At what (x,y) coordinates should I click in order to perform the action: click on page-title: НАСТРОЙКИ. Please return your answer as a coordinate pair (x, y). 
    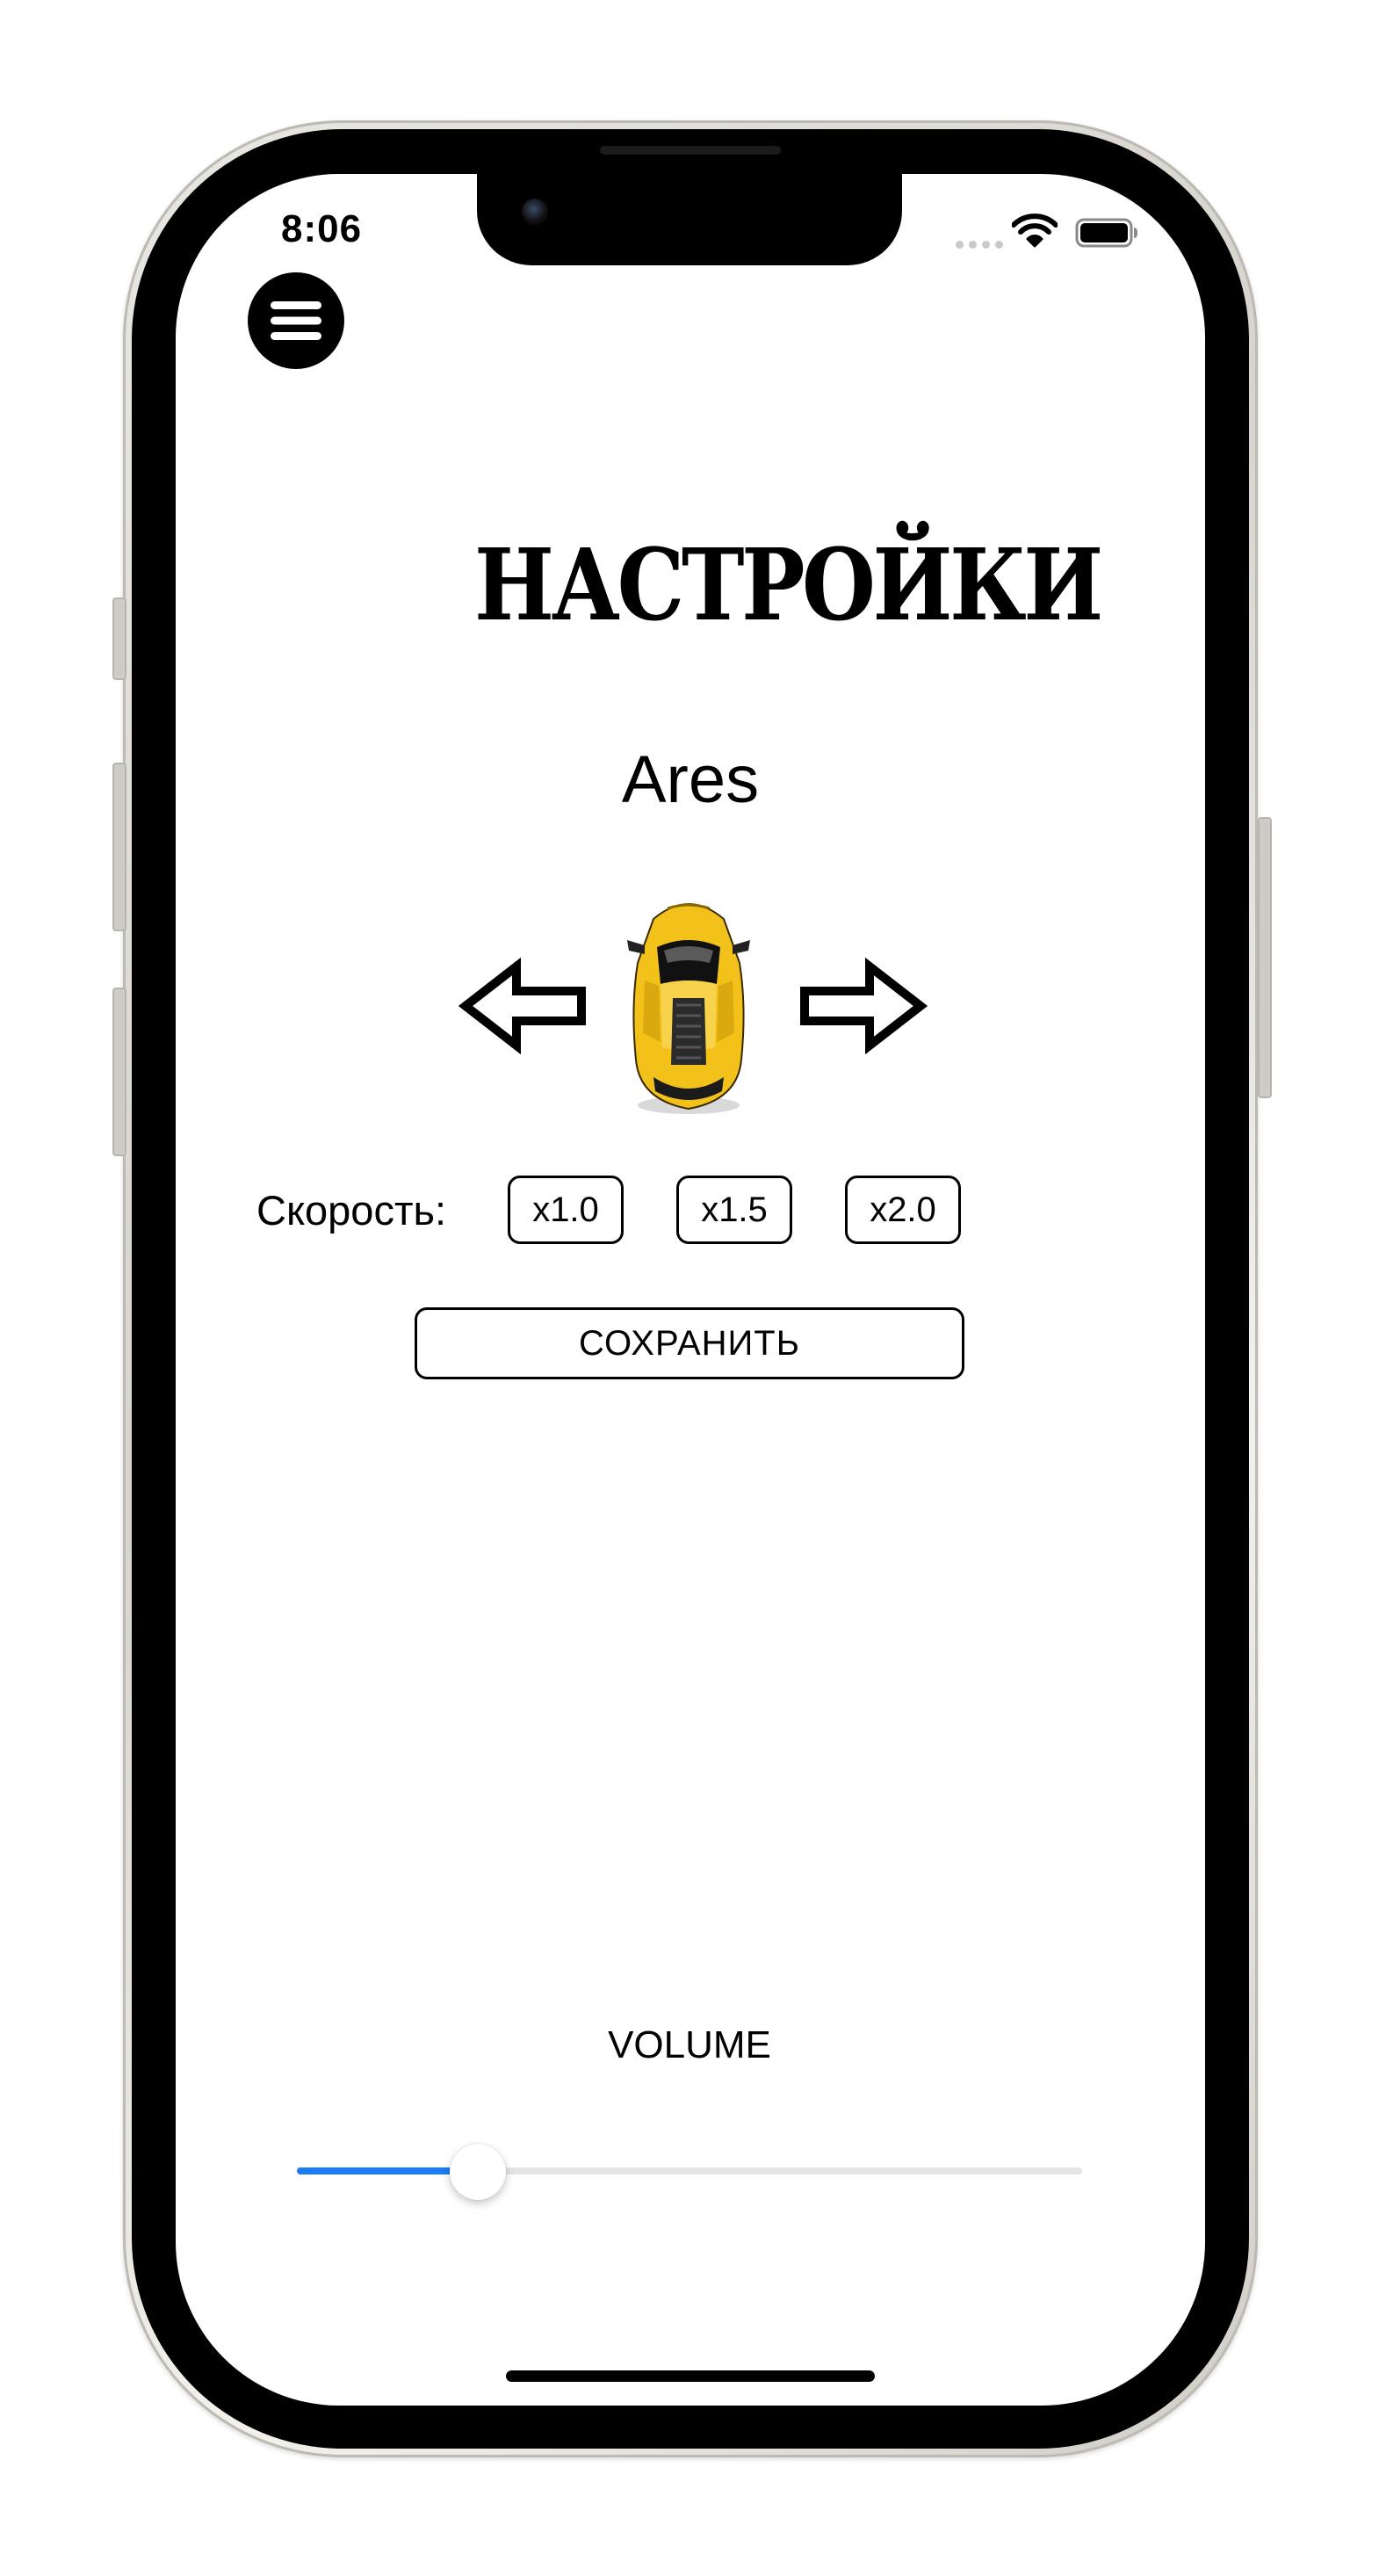
    Looking at the image, I should click on (788, 585).